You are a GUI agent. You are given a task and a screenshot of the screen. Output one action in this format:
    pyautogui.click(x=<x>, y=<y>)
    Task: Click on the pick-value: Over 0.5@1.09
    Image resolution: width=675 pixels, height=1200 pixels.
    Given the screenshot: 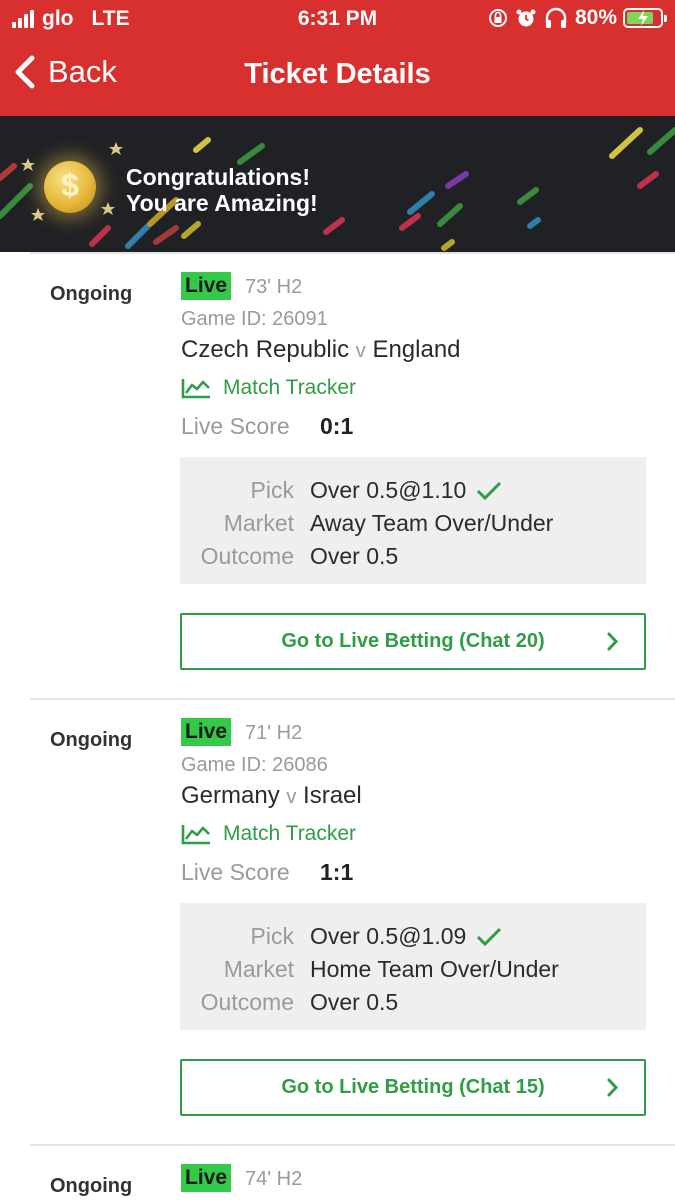 What is the action you would take?
    pyautogui.click(x=406, y=936)
    